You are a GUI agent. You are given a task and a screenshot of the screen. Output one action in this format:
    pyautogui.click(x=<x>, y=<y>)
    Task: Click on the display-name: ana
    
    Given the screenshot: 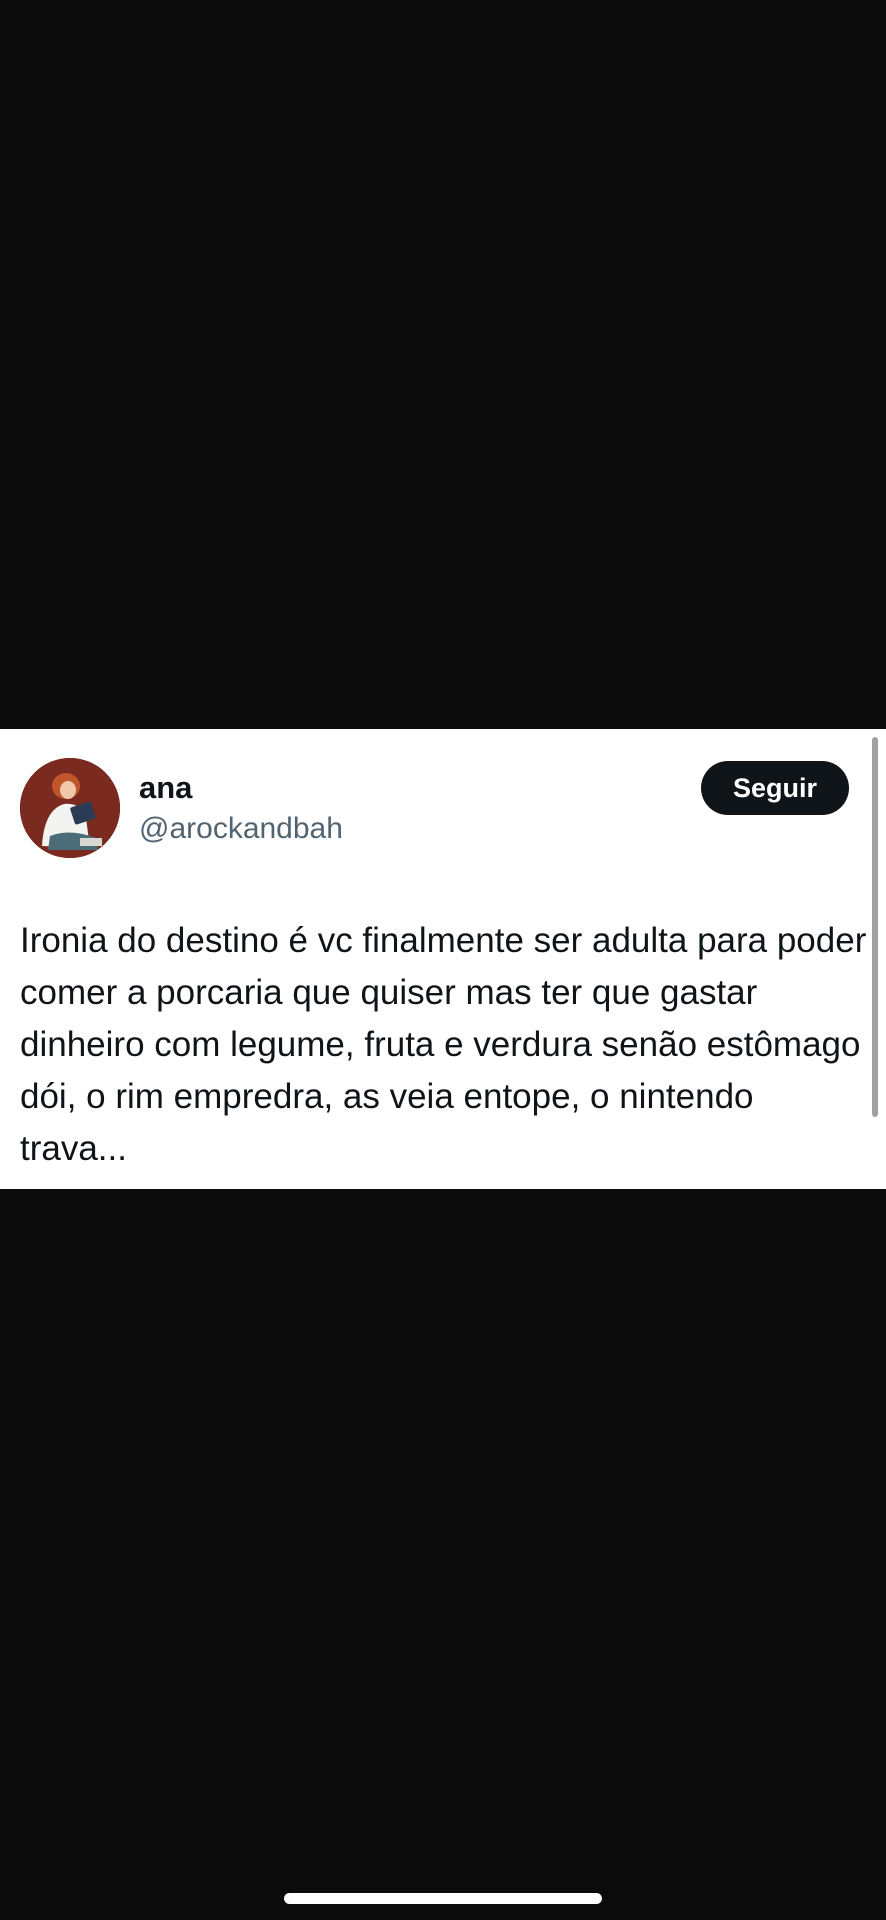 What is the action you would take?
    pyautogui.click(x=241, y=788)
    